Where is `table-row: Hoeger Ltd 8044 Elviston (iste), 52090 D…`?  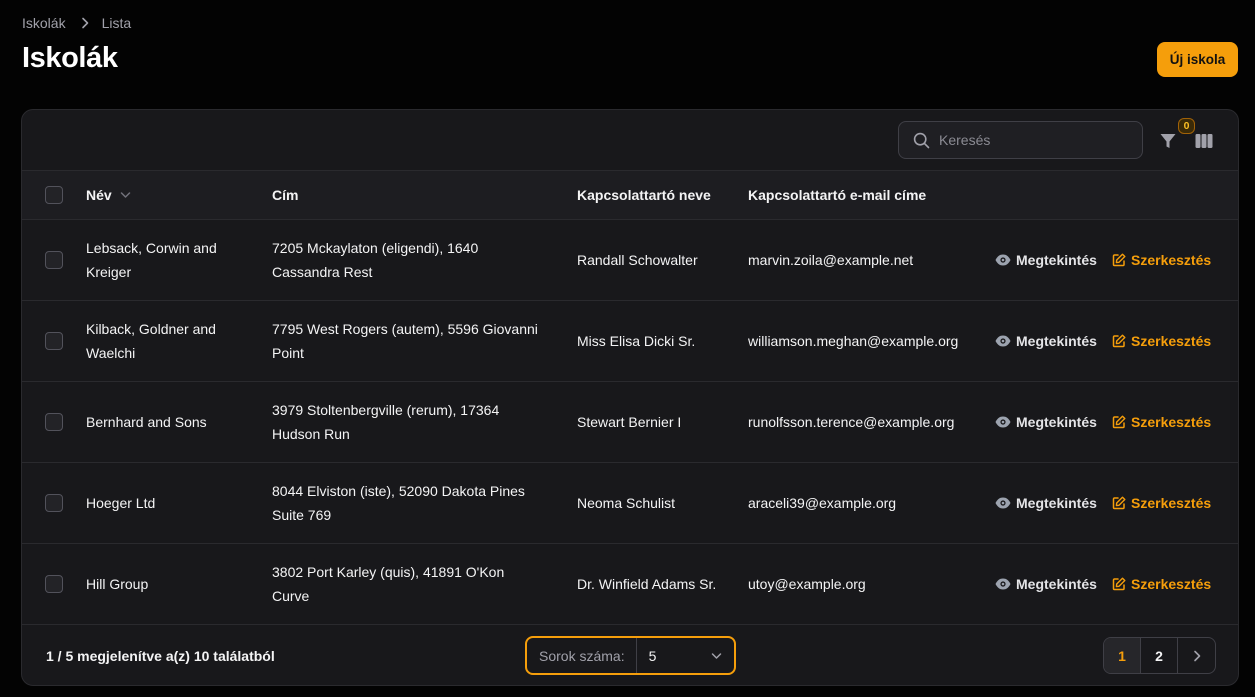
table-row: Hoeger Ltd 8044 Elviston (iste), 52090 D… is located at coordinates (630, 503).